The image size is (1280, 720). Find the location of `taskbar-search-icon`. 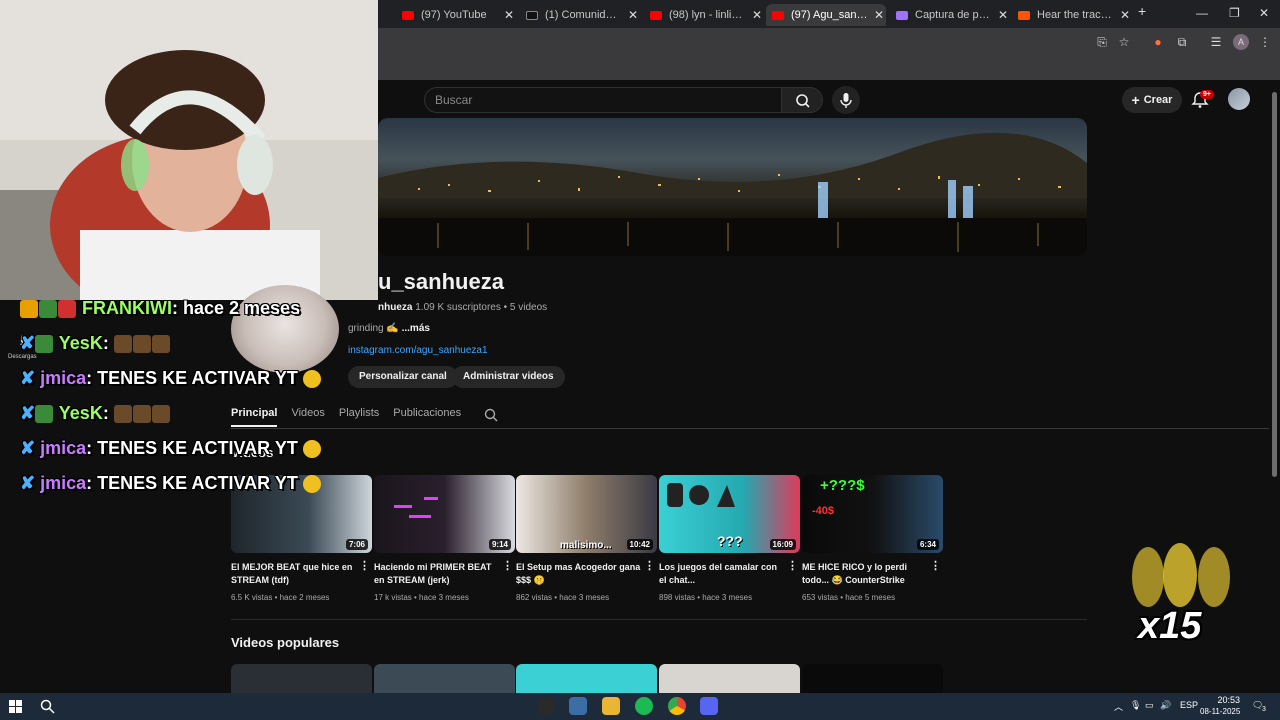

taskbar-search-icon is located at coordinates (47, 706).